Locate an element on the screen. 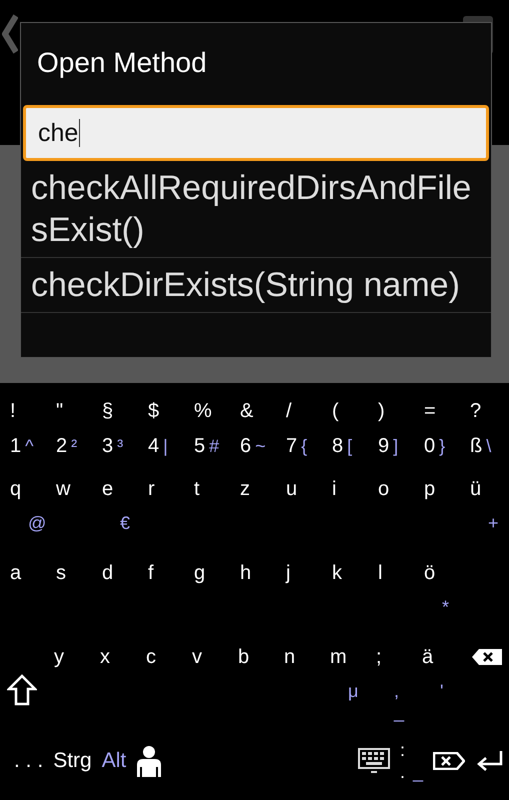 The width and height of the screenshot is (509, 800). key-label: h is located at coordinates (258, 573).